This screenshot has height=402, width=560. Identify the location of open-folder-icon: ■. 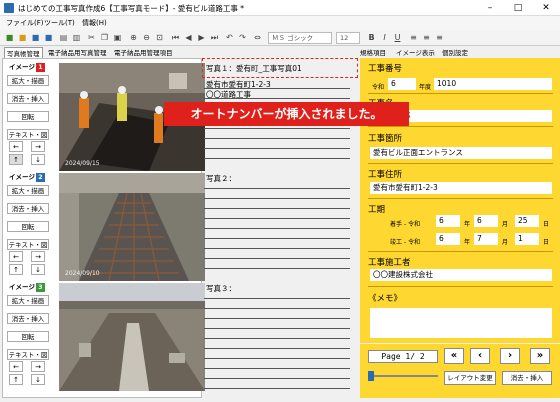
(22, 37).